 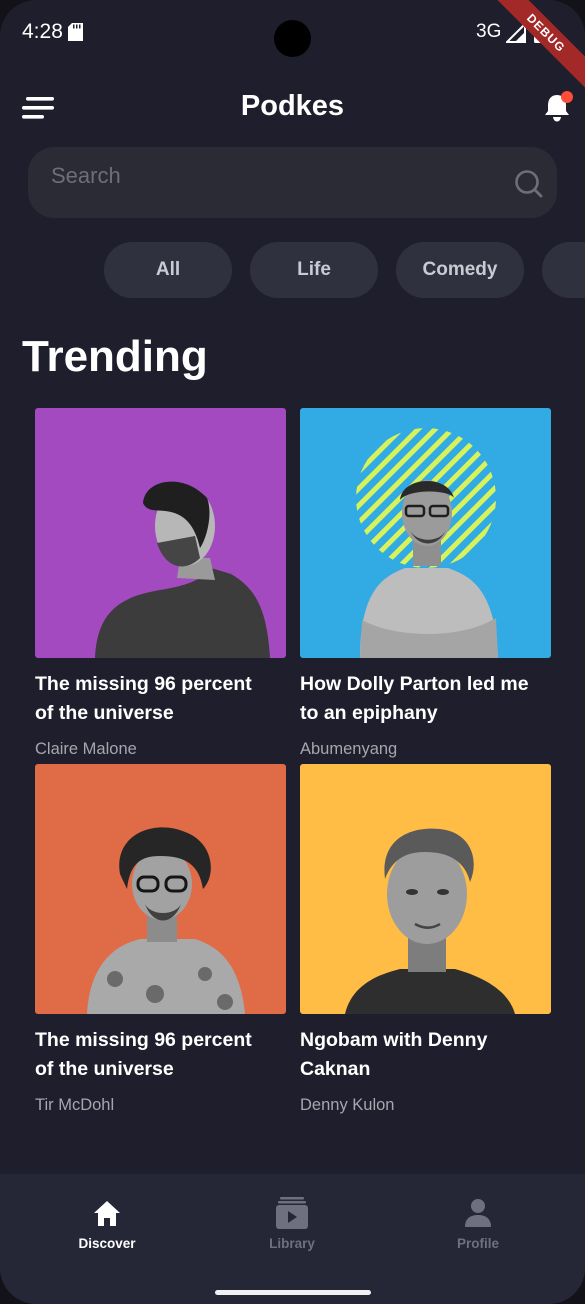 I want to click on nav-label: Discover, so click(x=107, y=1243).